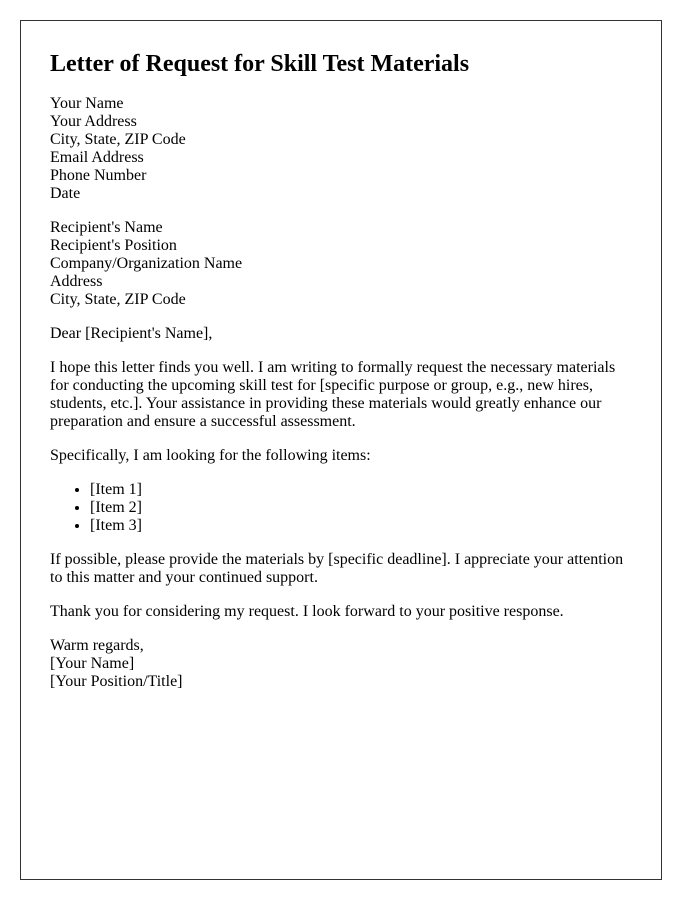 This screenshot has height=900, width=700. What do you see at coordinates (106, 227) in the screenshot?
I see `recipient-name: Recipient's Name` at bounding box center [106, 227].